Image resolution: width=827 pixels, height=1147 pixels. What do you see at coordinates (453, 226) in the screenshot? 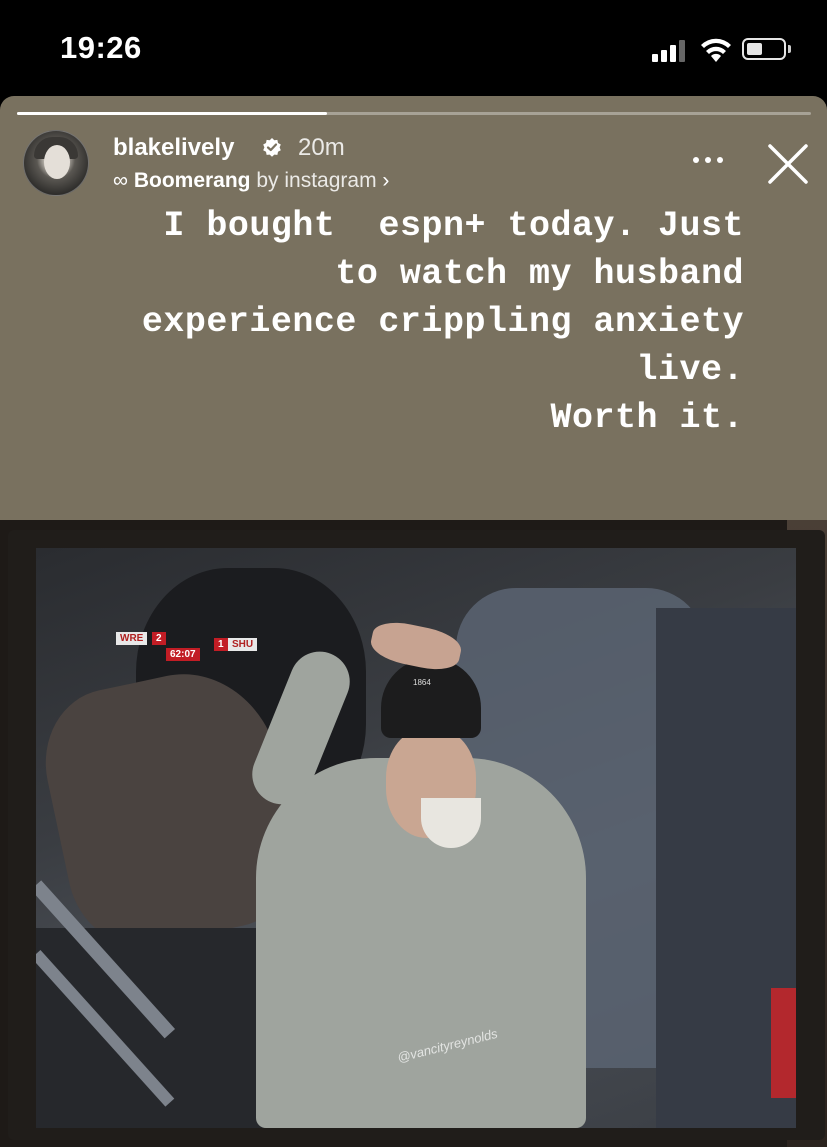
I see `caption-line: I bought espn+ today. Just` at bounding box center [453, 226].